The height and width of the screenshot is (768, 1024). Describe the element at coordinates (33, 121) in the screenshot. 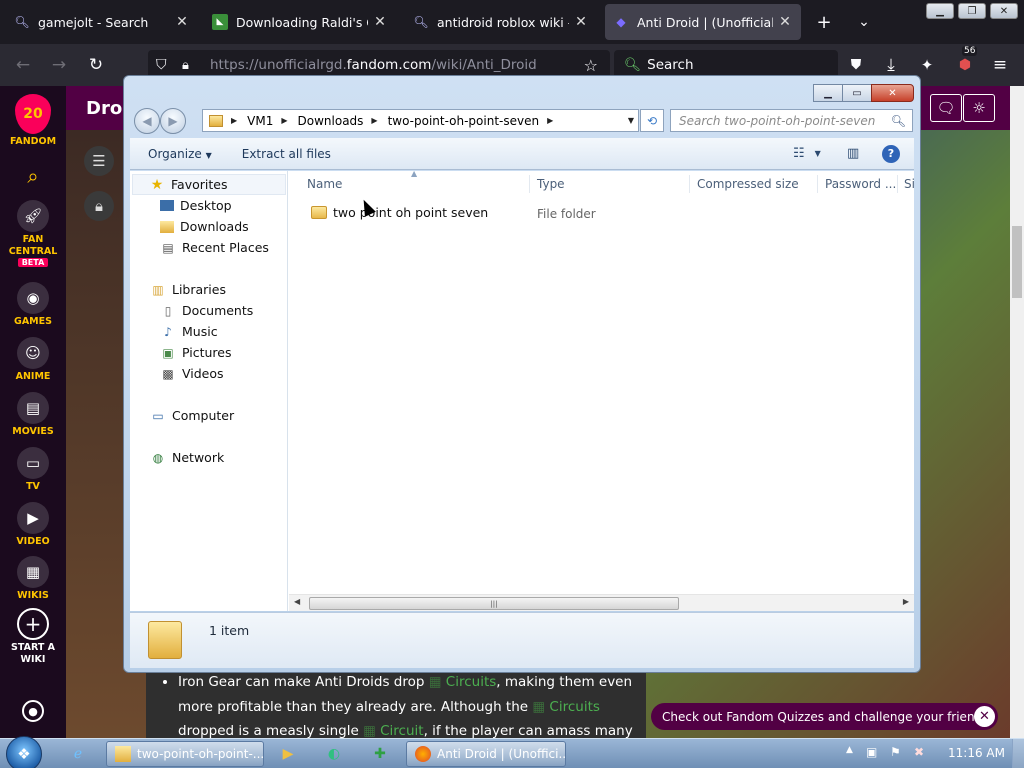

I see `fandom-logo: 20 FANDOM` at that location.